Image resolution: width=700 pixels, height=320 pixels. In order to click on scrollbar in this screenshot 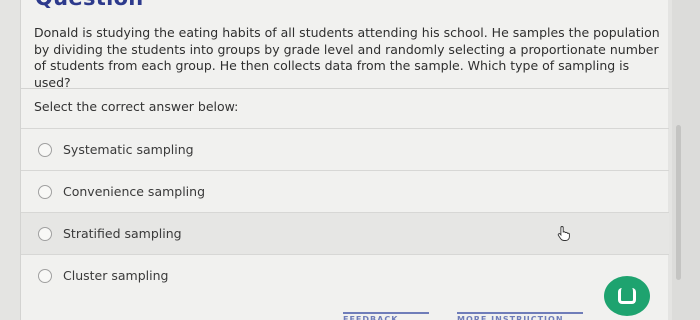, I will do `click(686, 160)`.